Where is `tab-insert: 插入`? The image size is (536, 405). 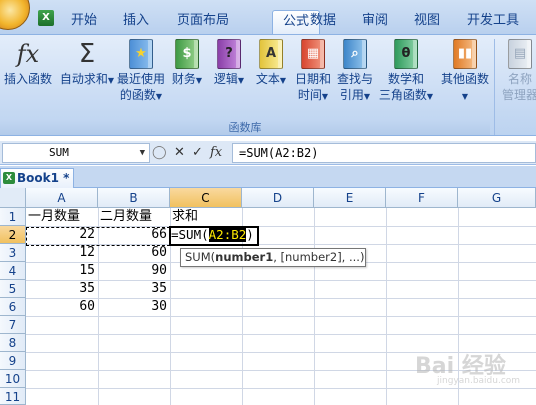 tab-insert: 插入 is located at coordinates (136, 22).